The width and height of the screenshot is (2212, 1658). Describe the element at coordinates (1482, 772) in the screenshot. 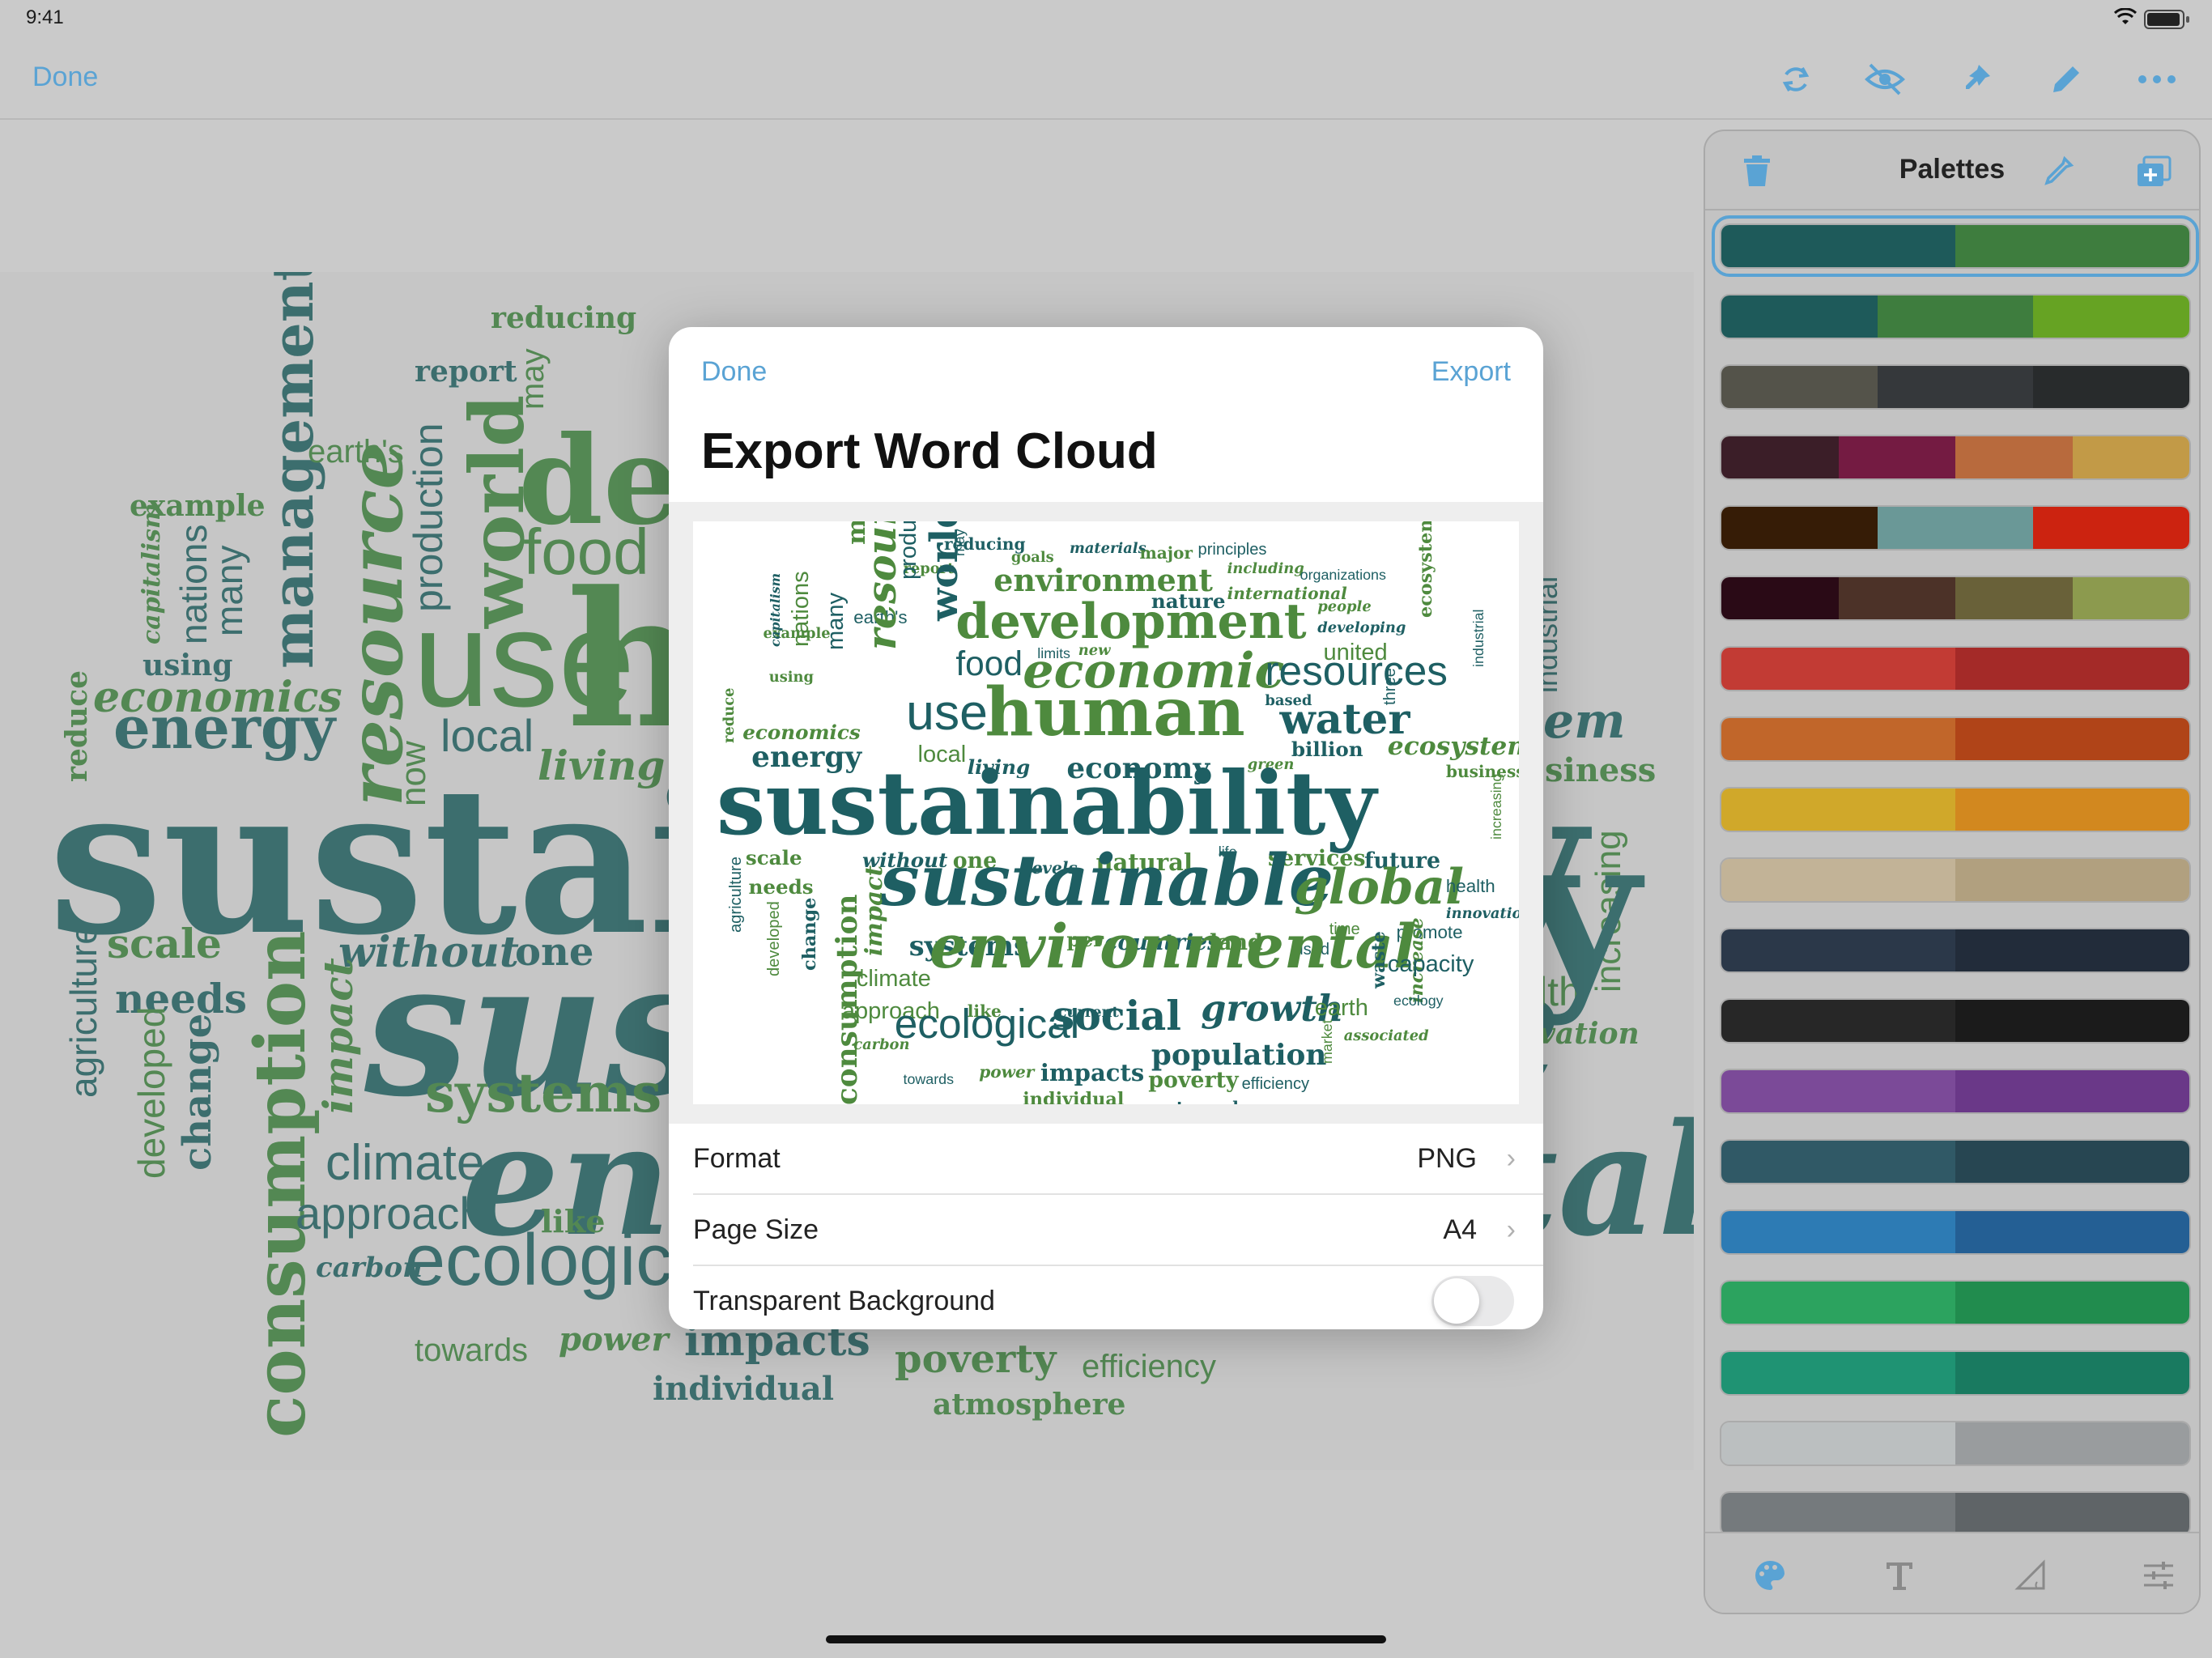

I see `preview-word: business` at that location.